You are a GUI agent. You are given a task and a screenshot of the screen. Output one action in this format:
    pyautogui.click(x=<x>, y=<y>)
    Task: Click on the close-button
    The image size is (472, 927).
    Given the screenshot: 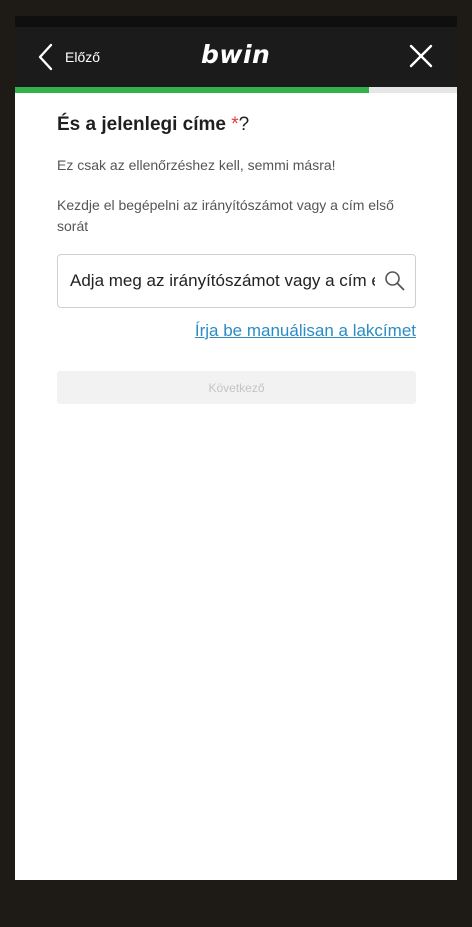 What is the action you would take?
    pyautogui.click(x=421, y=56)
    